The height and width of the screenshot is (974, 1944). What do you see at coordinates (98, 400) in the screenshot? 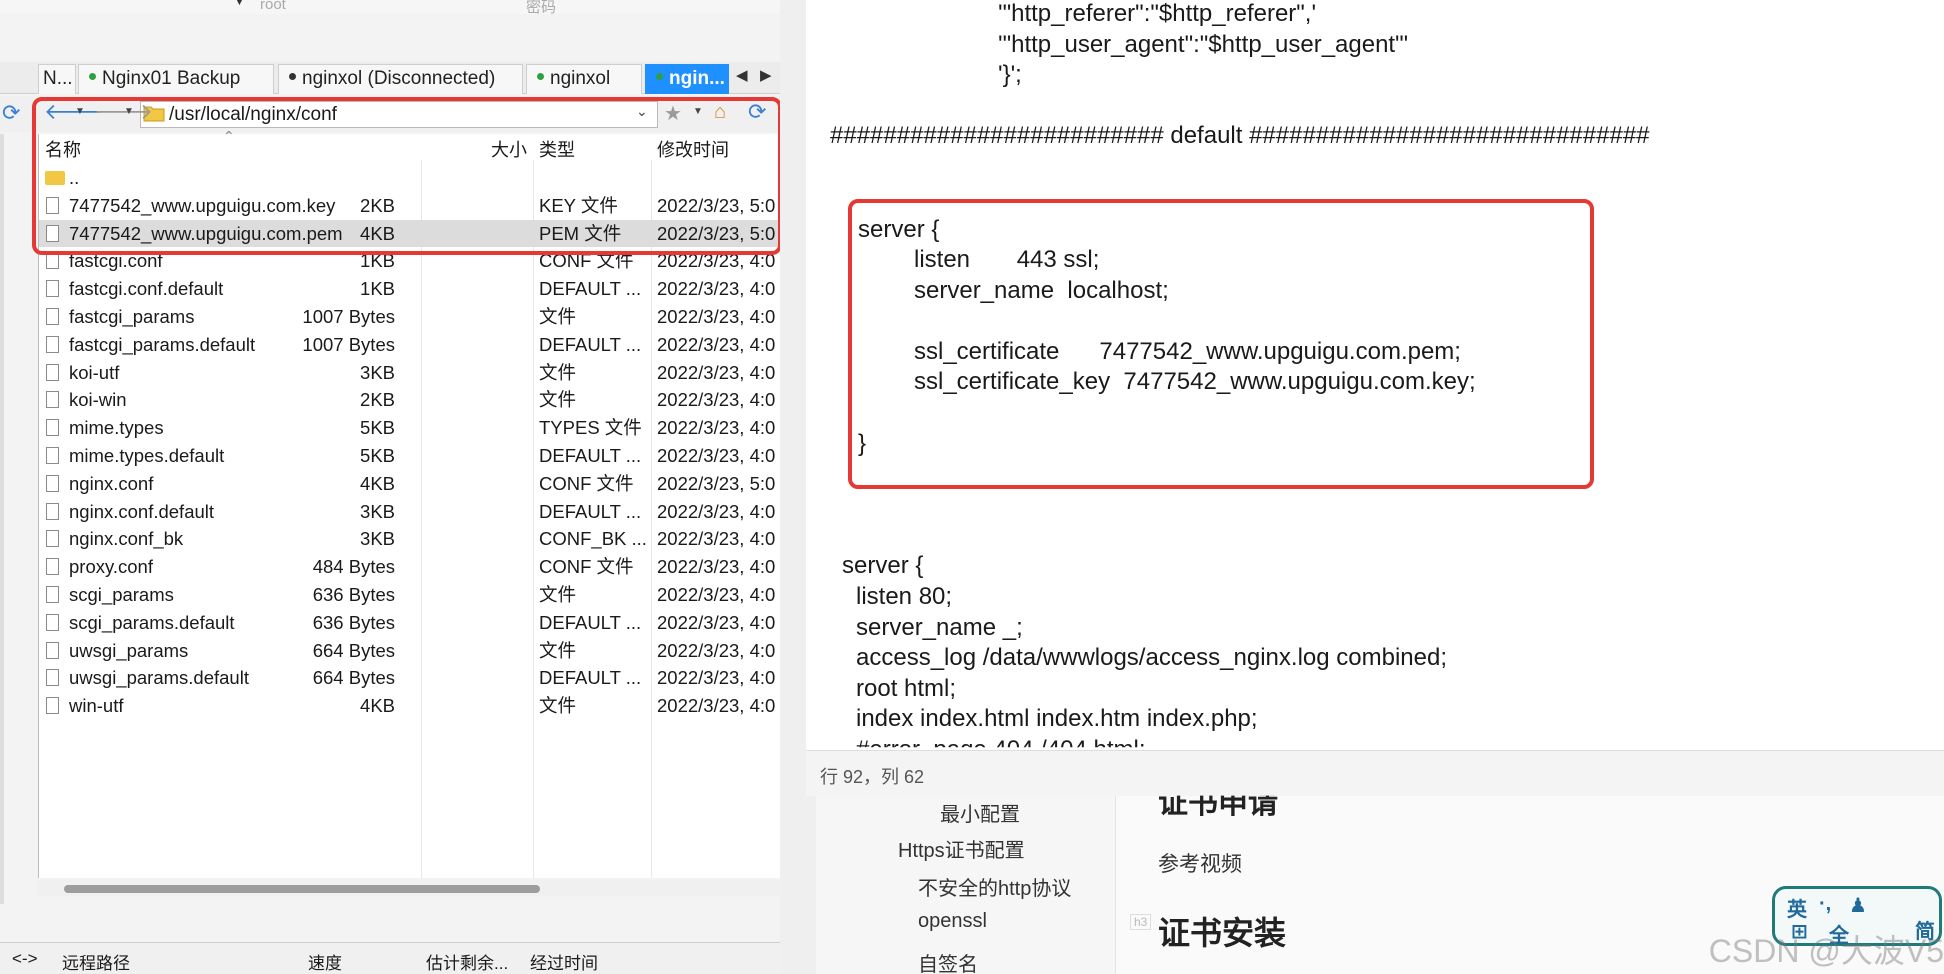
I see `file-name: koi-win` at bounding box center [98, 400].